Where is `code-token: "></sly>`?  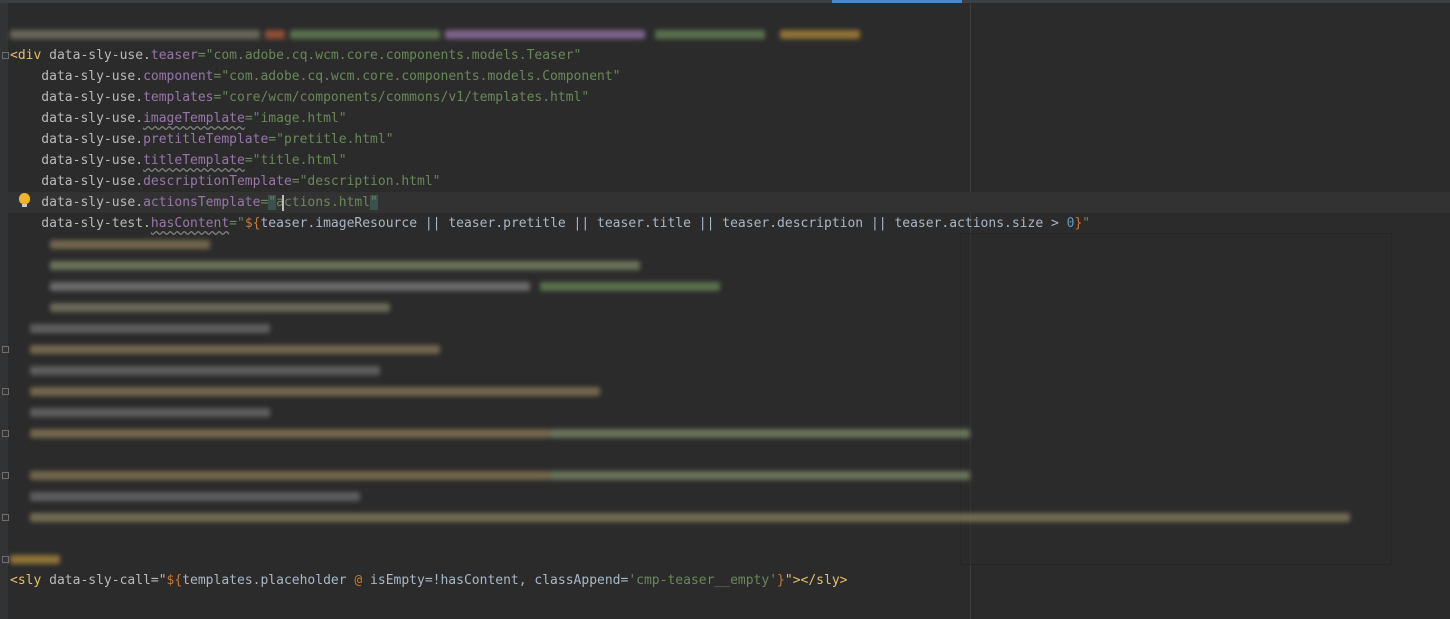 code-token: "></sly> is located at coordinates (816, 580).